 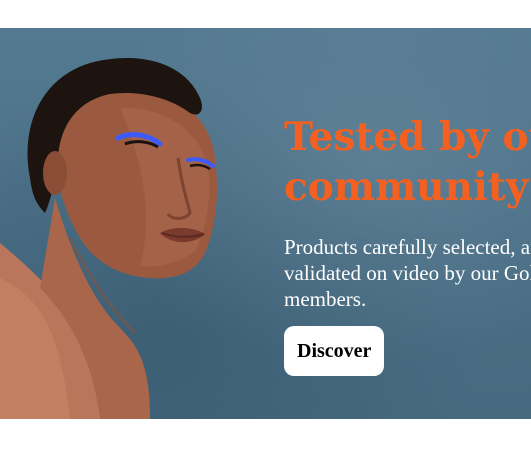 I want to click on discover-button: Discover, so click(x=334, y=351).